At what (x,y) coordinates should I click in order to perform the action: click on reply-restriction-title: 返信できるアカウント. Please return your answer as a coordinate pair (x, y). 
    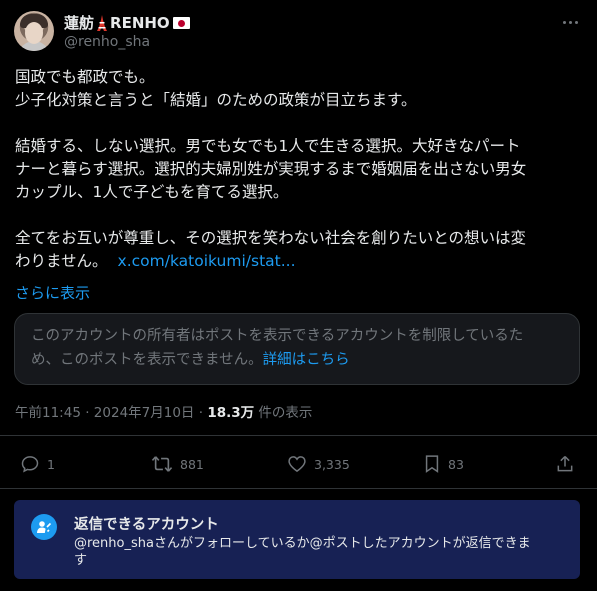
    Looking at the image, I should click on (146, 525).